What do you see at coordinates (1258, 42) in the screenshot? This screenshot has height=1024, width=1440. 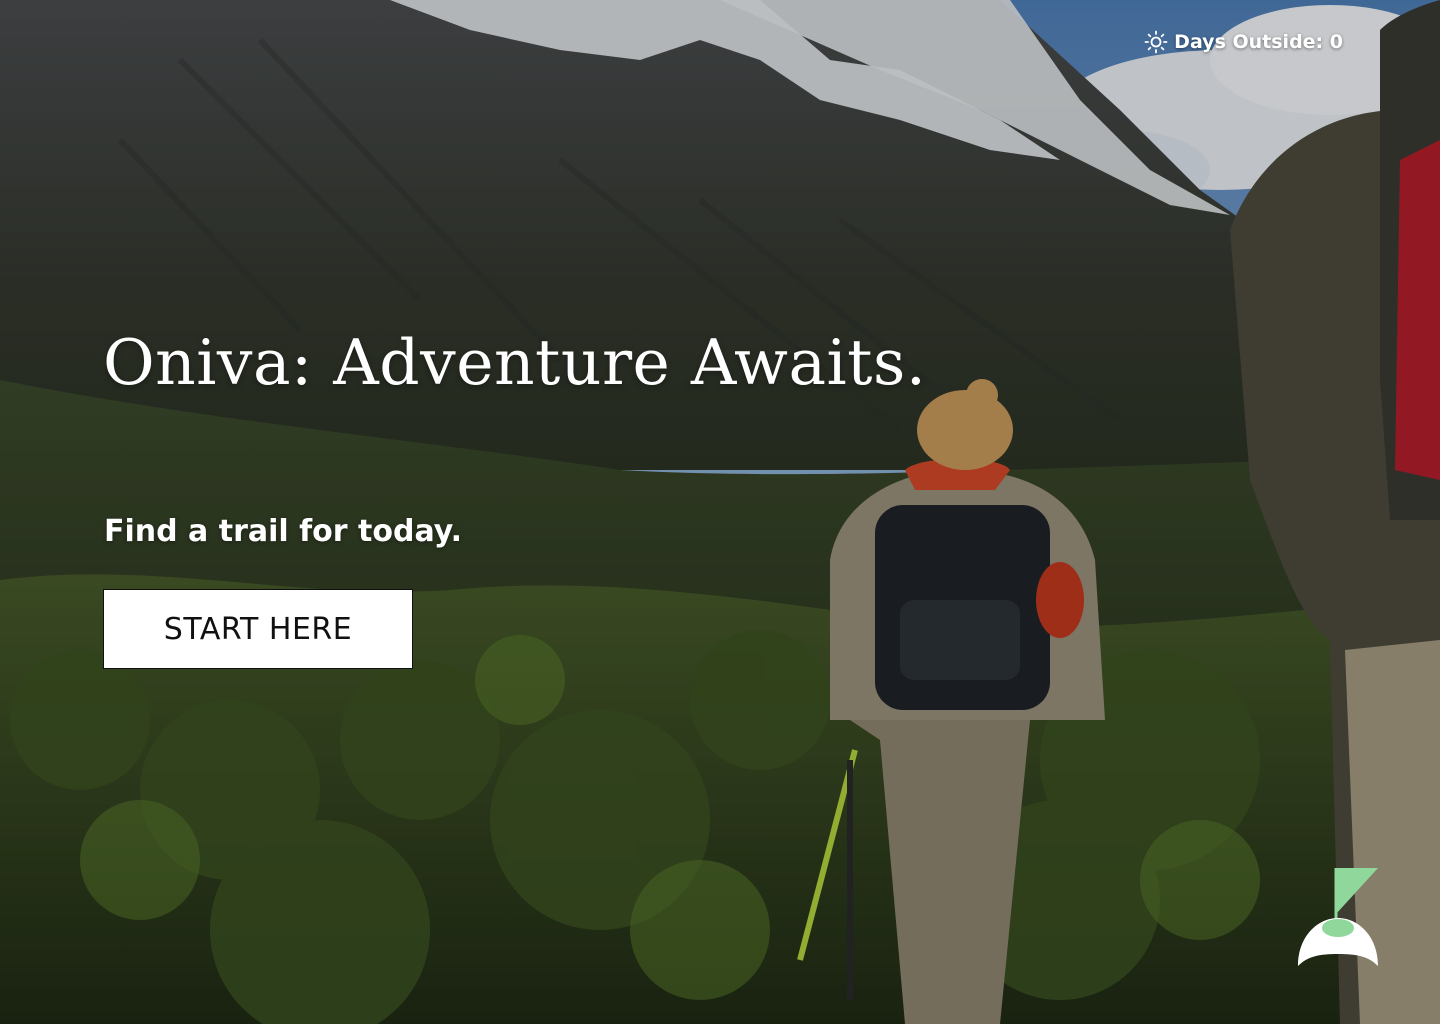 I see `days-outside-label: Days Outside: 0` at bounding box center [1258, 42].